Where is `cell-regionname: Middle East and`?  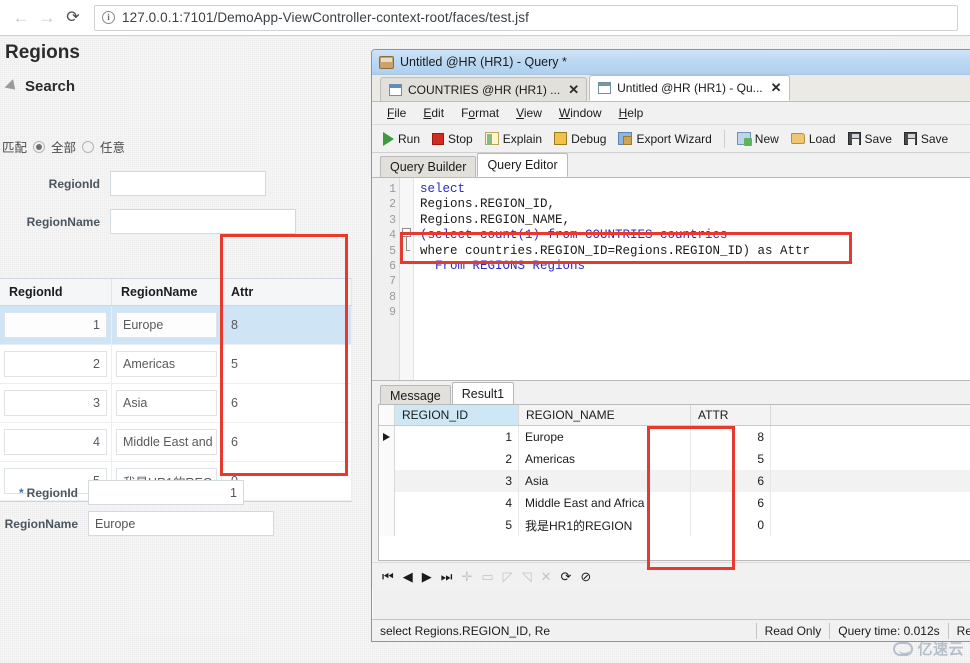
cell-regionname: Middle East and is located at coordinates (167, 442).